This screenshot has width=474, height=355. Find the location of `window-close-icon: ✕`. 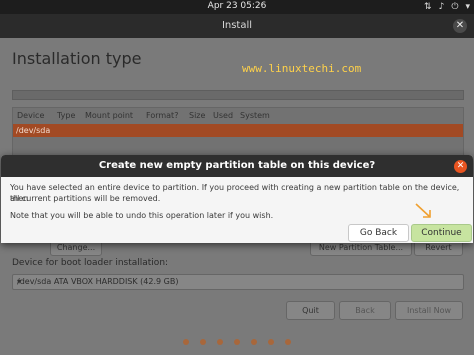

window-close-icon: ✕ is located at coordinates (460, 26).